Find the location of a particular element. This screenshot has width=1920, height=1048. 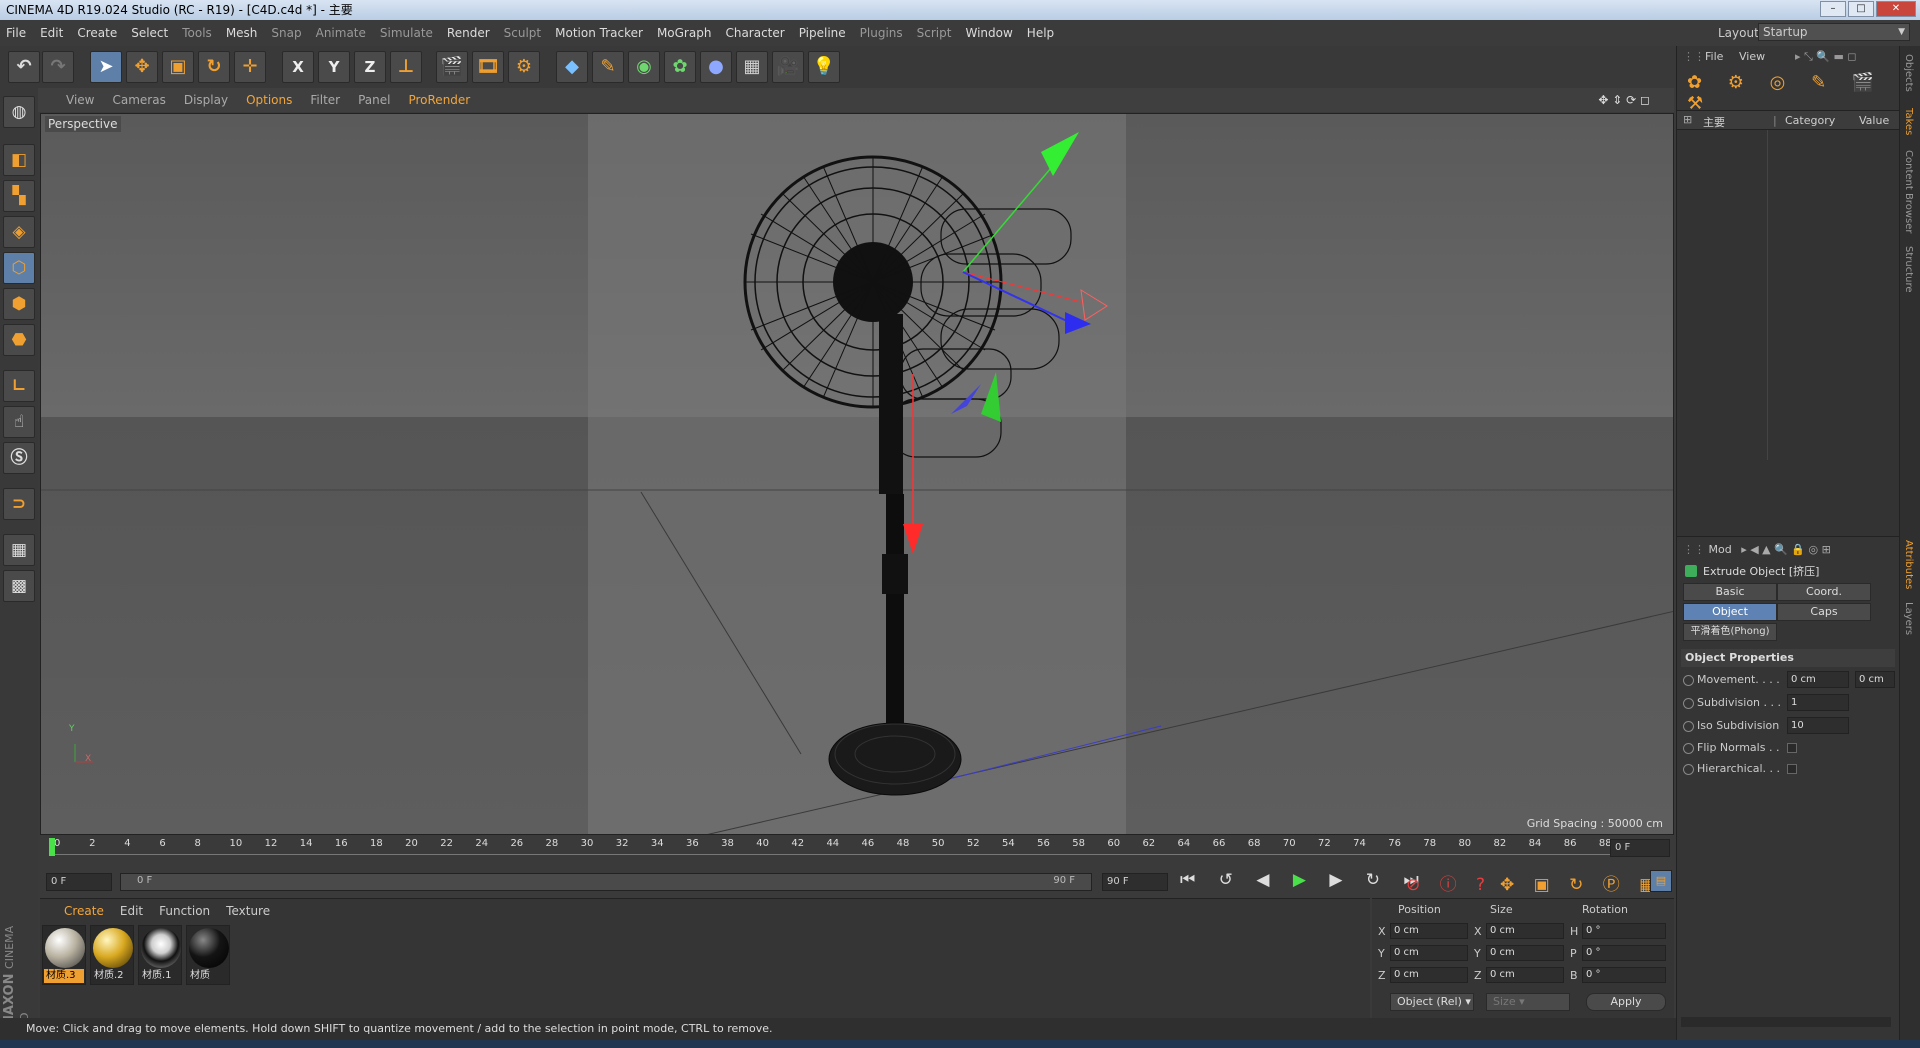

position-z-field: 0 cm is located at coordinates (1429, 975).